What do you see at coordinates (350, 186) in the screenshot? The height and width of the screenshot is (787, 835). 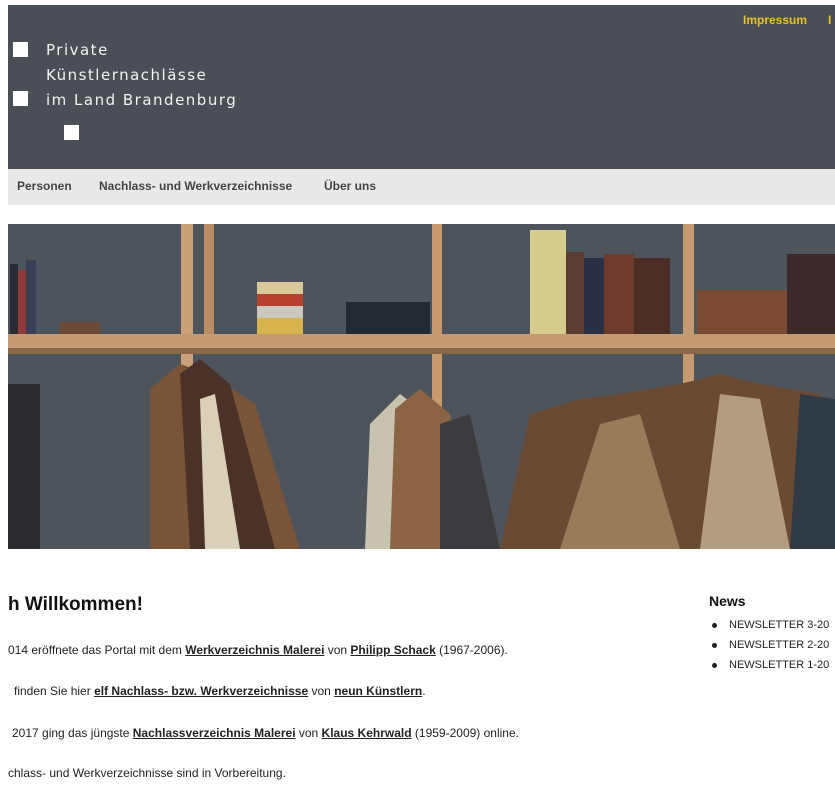 I see `nav-item-ueber-uns: Über uns` at bounding box center [350, 186].